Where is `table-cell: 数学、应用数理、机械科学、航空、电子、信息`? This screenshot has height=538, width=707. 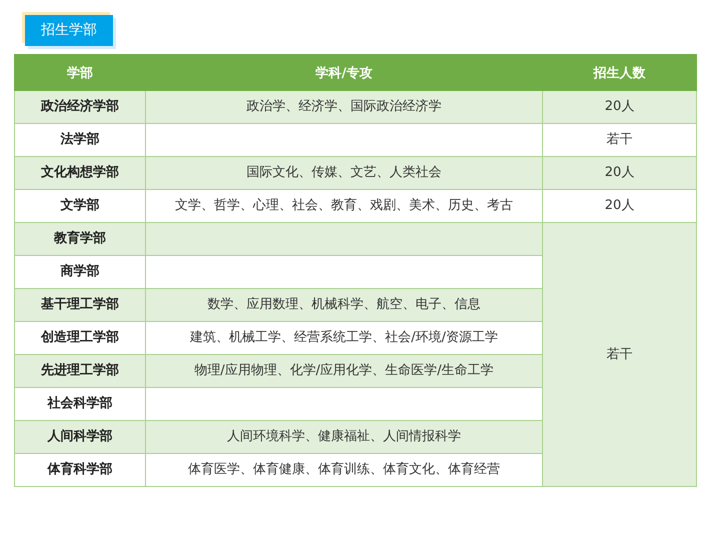
table-cell: 数学、应用数理、机械科学、航空、电子、信息 is located at coordinates (344, 305).